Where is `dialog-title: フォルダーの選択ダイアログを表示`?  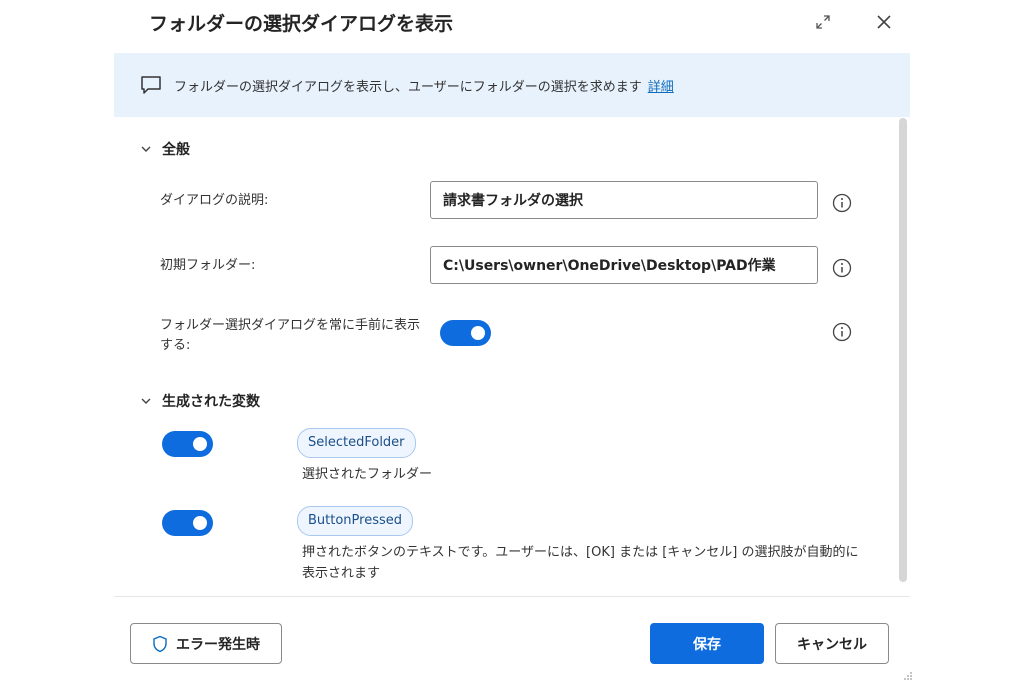 dialog-title: フォルダーの選択ダイアログを表示 is located at coordinates (301, 24).